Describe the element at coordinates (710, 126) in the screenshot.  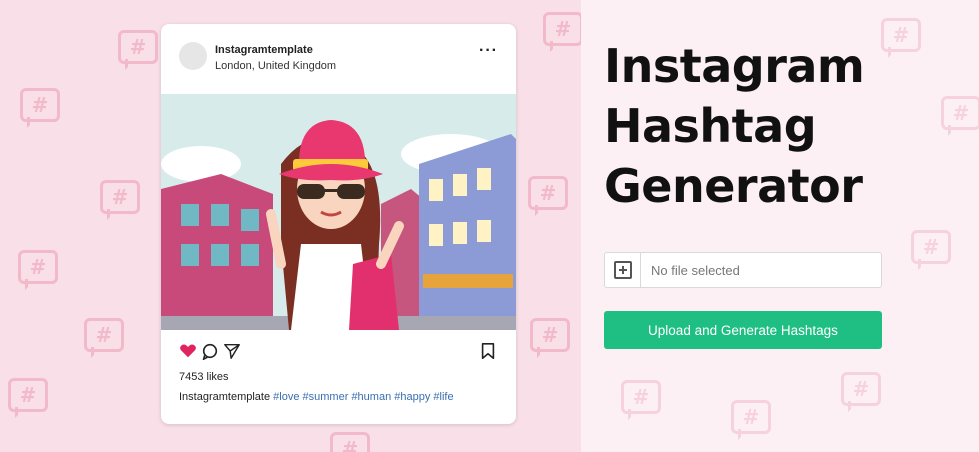
I see `title-line: Hashtag` at that location.